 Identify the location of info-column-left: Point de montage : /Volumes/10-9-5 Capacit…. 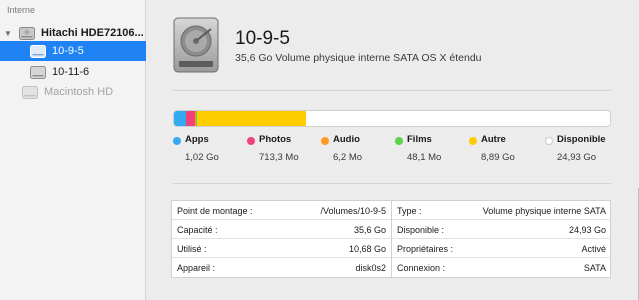
(282, 239).